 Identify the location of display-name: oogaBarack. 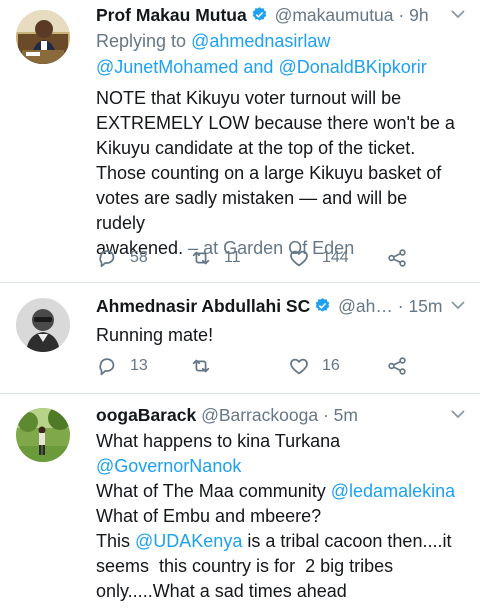
(146, 415).